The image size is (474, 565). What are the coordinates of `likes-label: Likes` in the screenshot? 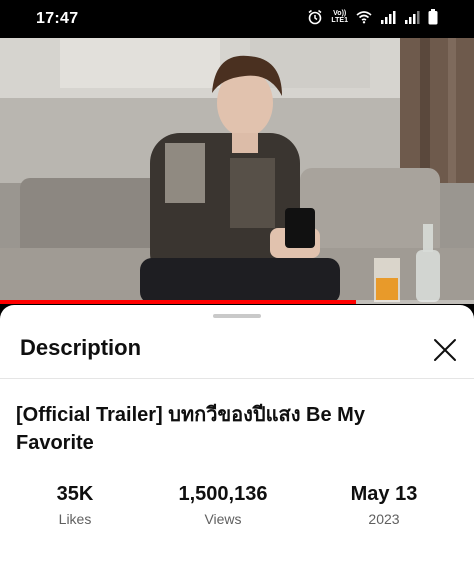 It's located at (75, 519).